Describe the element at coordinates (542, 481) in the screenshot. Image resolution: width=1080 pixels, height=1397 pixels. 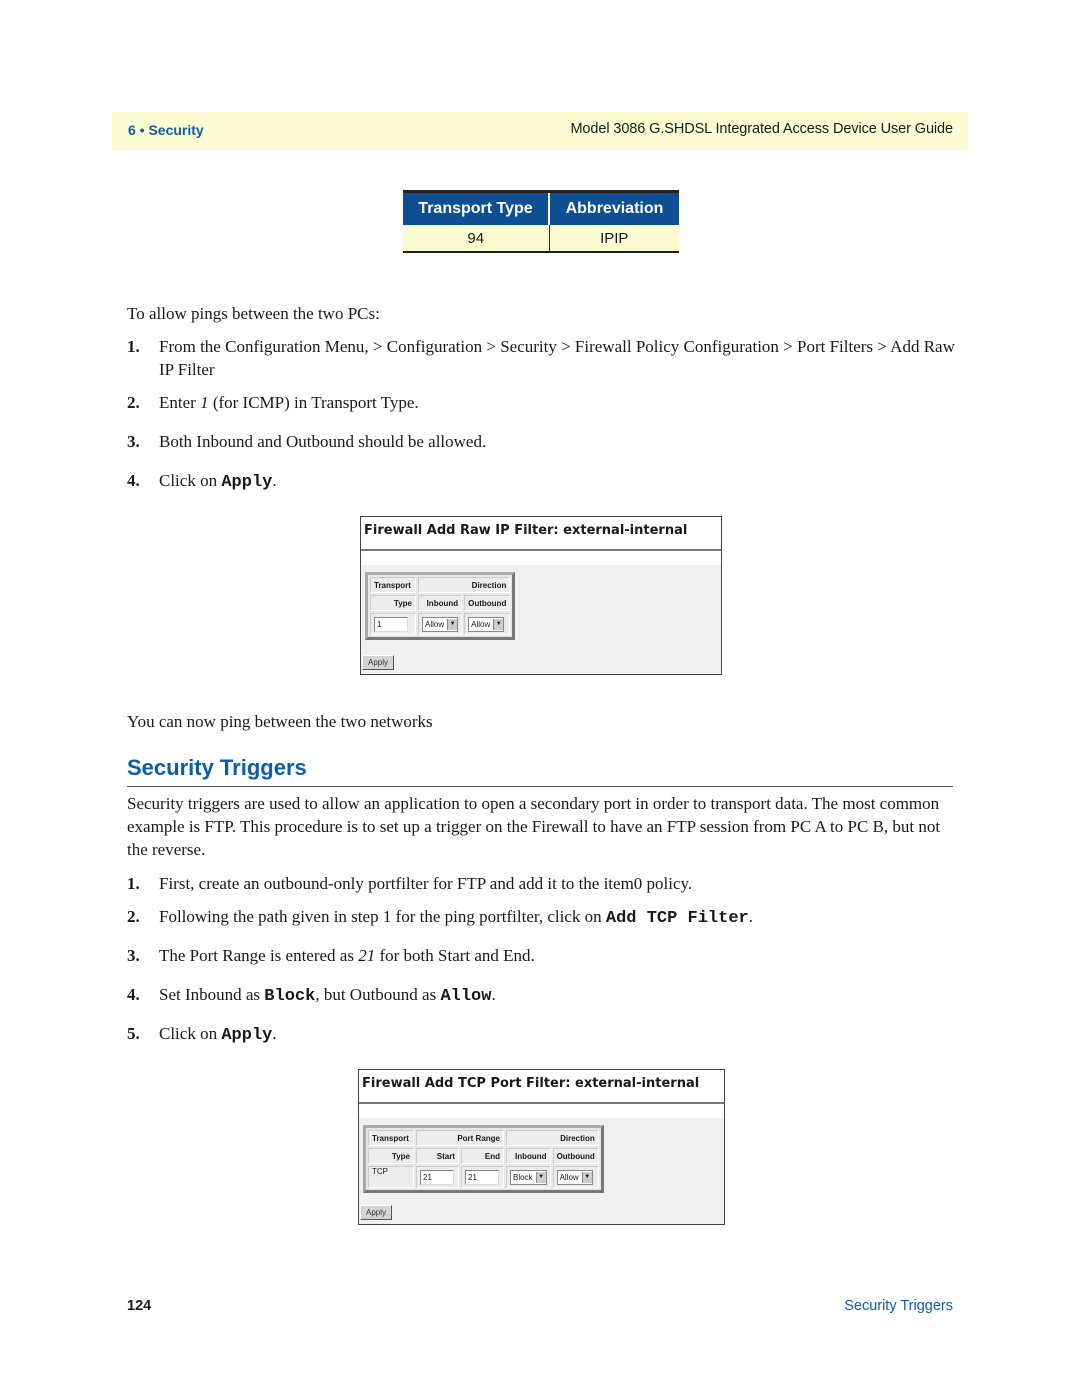
I see `list-item: 4. Click on Apply.` at that location.